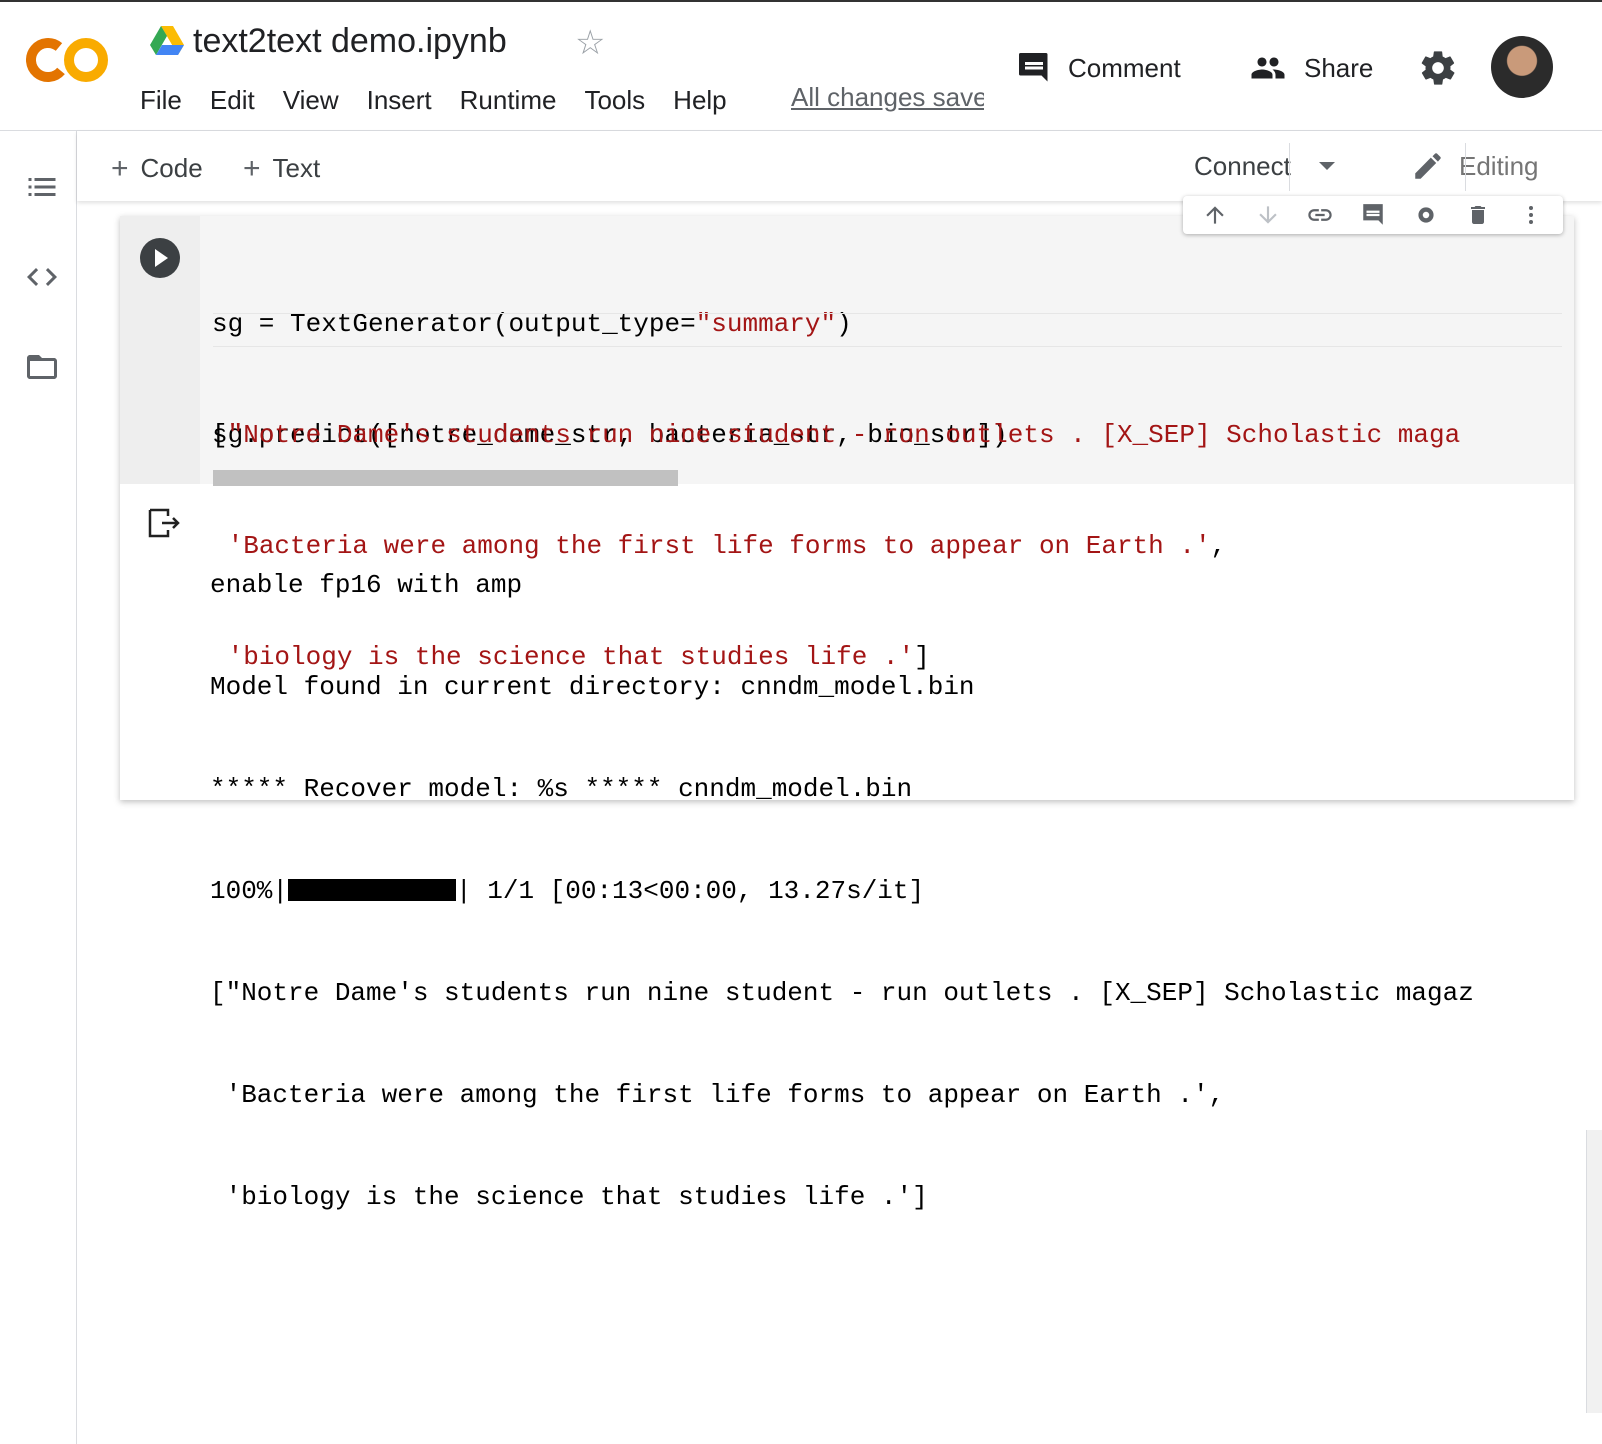  Describe the element at coordinates (296, 168) in the screenshot. I see `add-text-label: Text` at that location.